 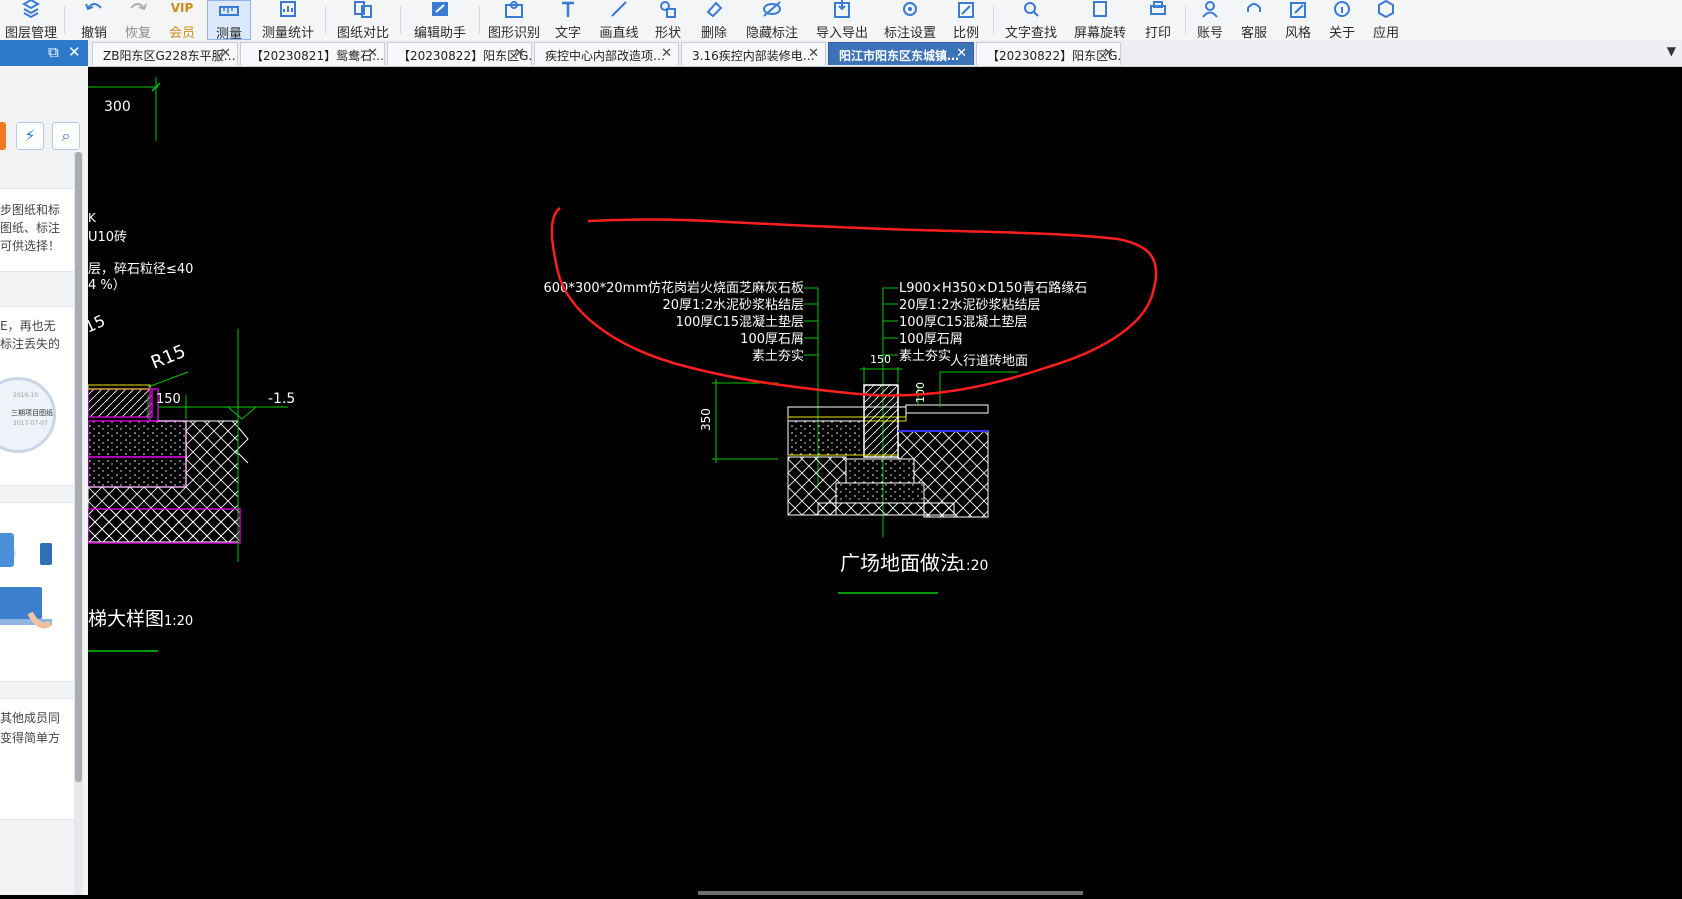 I want to click on section-scale: 1:20, so click(x=972, y=566).